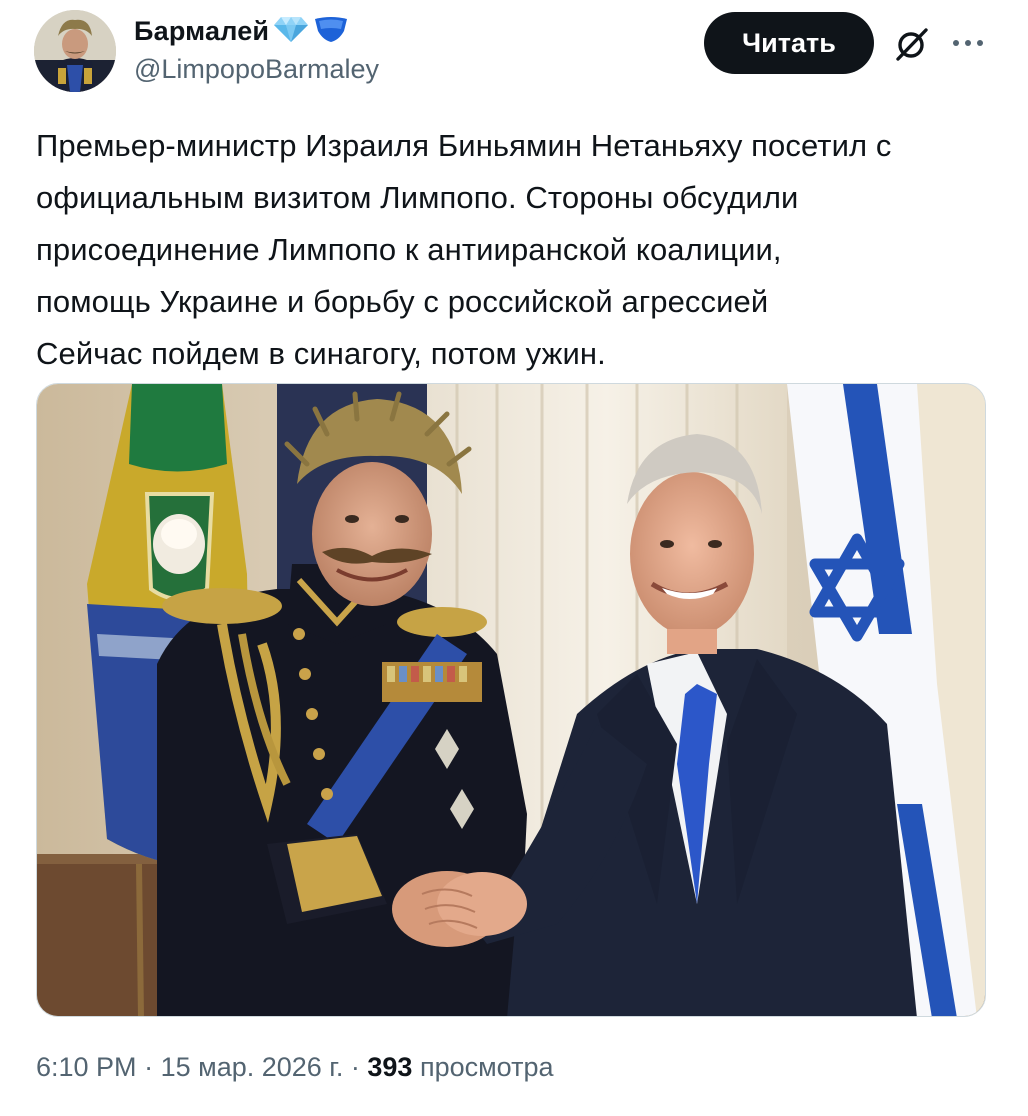 Image resolution: width=1028 pixels, height=1116 pixels. I want to click on tweet-date: 15 мар. 2026 г., so click(252, 1067).